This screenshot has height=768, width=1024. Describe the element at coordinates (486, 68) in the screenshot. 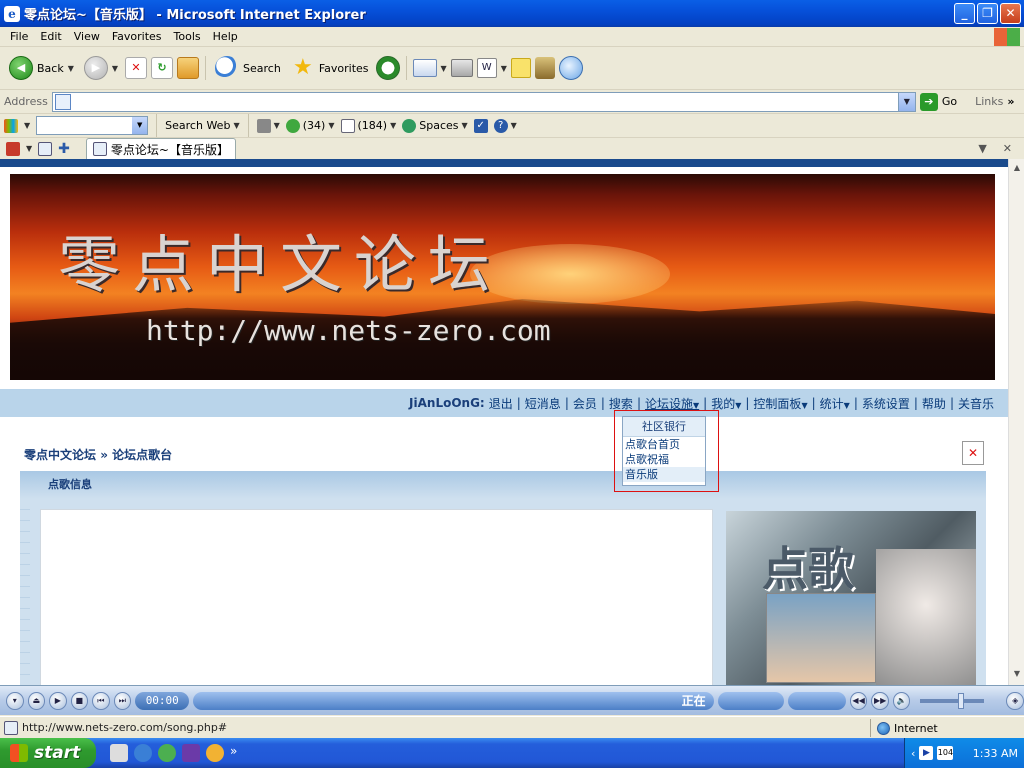

I see `edit-word-icon: W` at that location.